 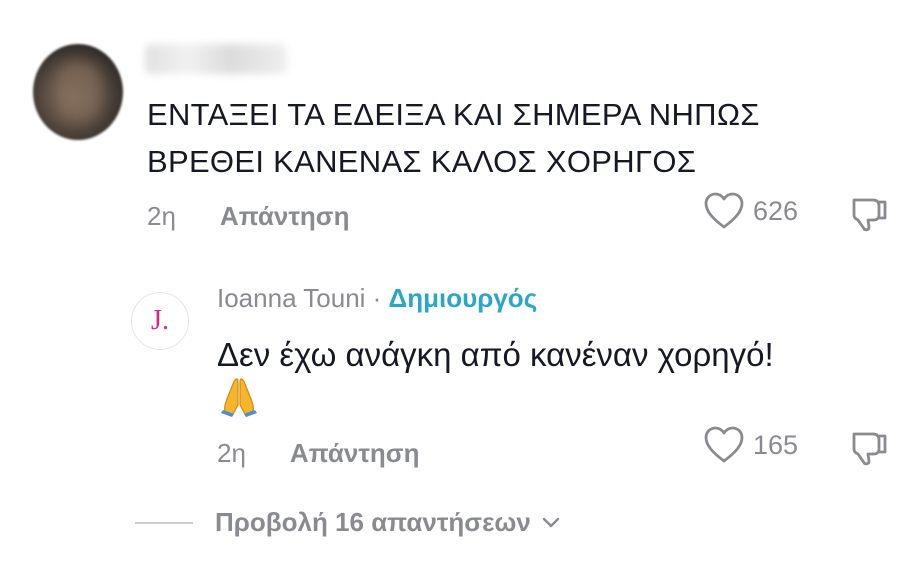 I want to click on reply-like-count: 165, so click(x=776, y=444).